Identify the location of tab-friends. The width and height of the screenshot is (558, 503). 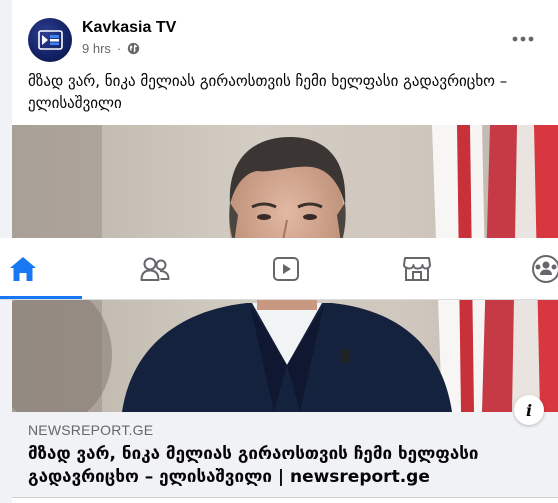
(155, 269).